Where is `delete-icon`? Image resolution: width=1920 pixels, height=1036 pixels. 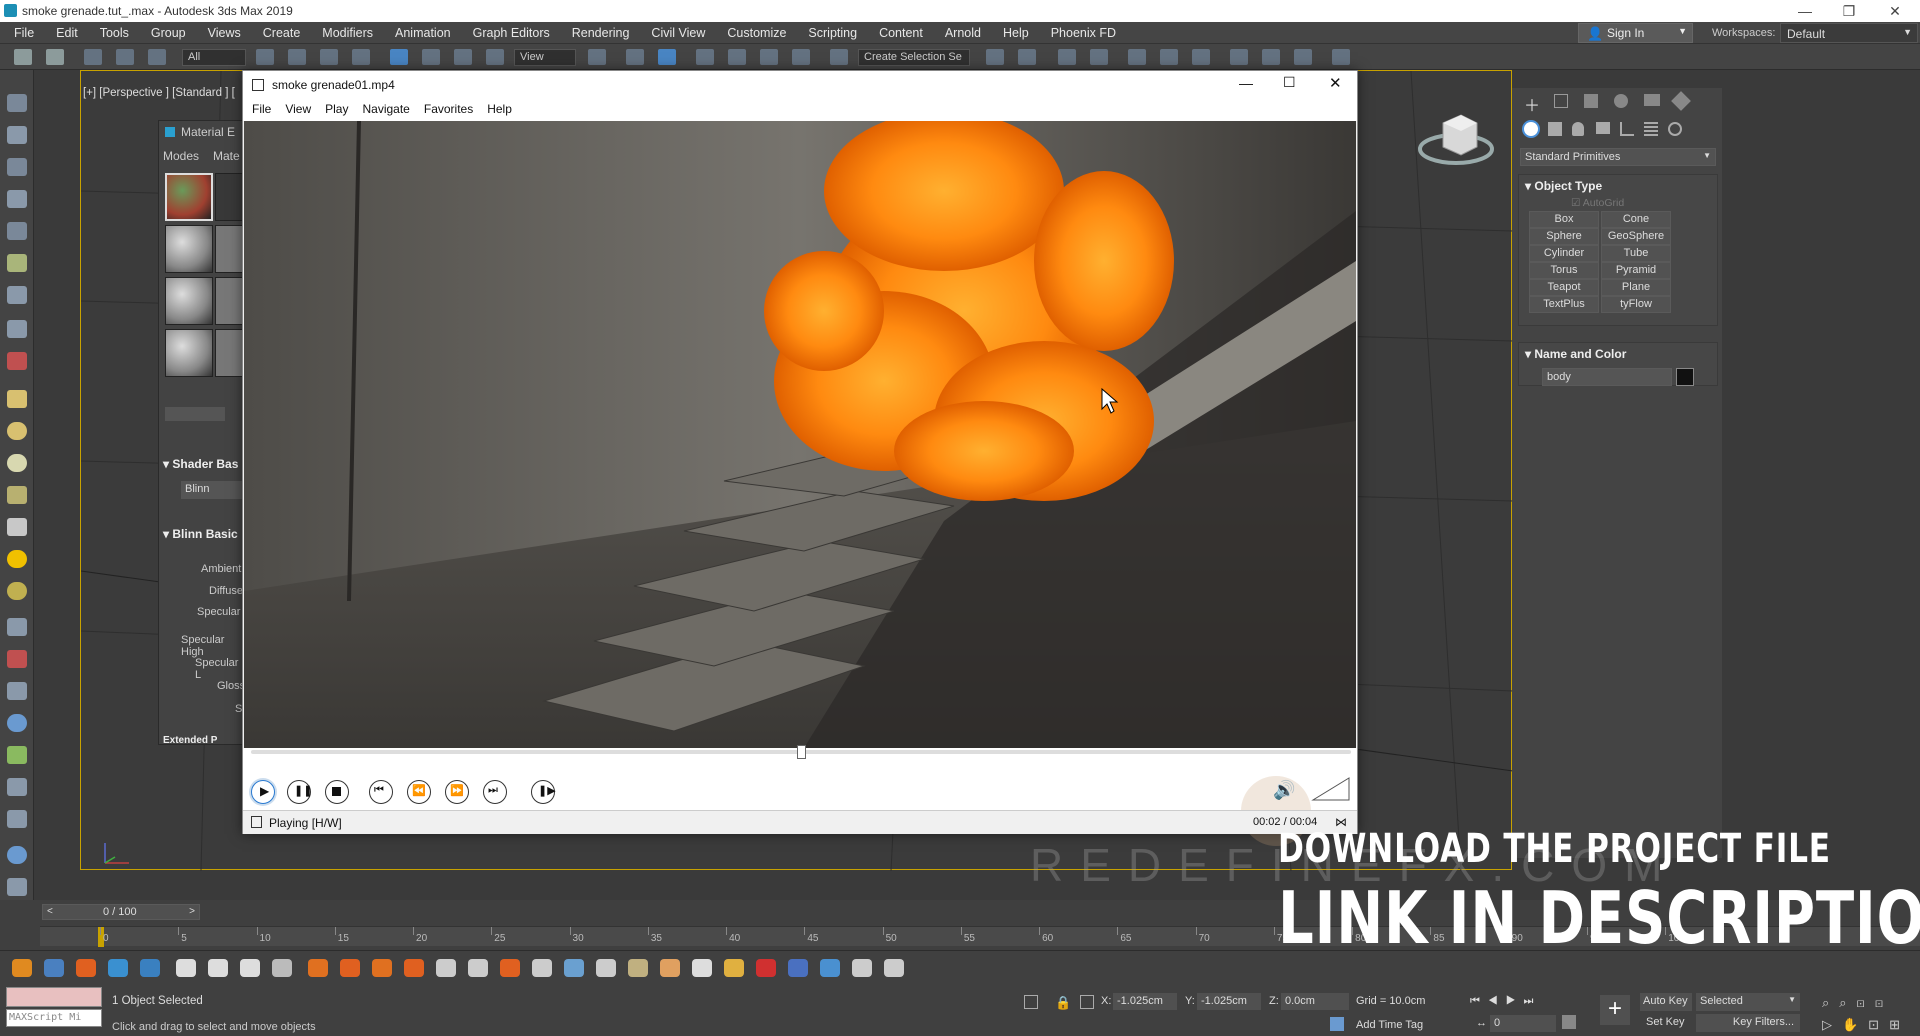 delete-icon is located at coordinates (282, 968).